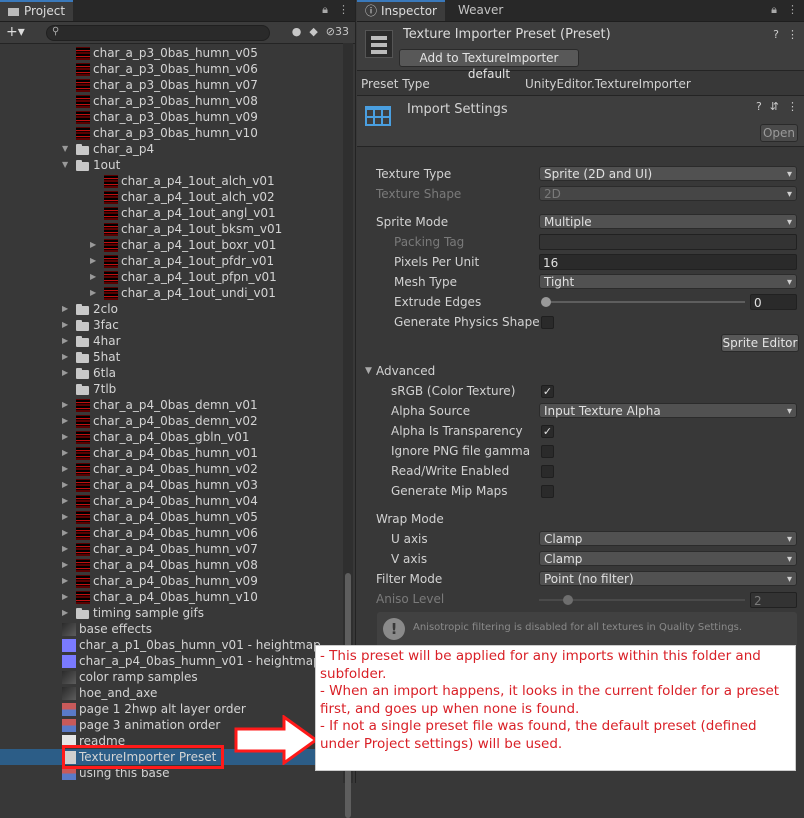 This screenshot has height=818, width=804. What do you see at coordinates (171, 613) in the screenshot?
I see `tree-row: ▶ timing sample gifs` at bounding box center [171, 613].